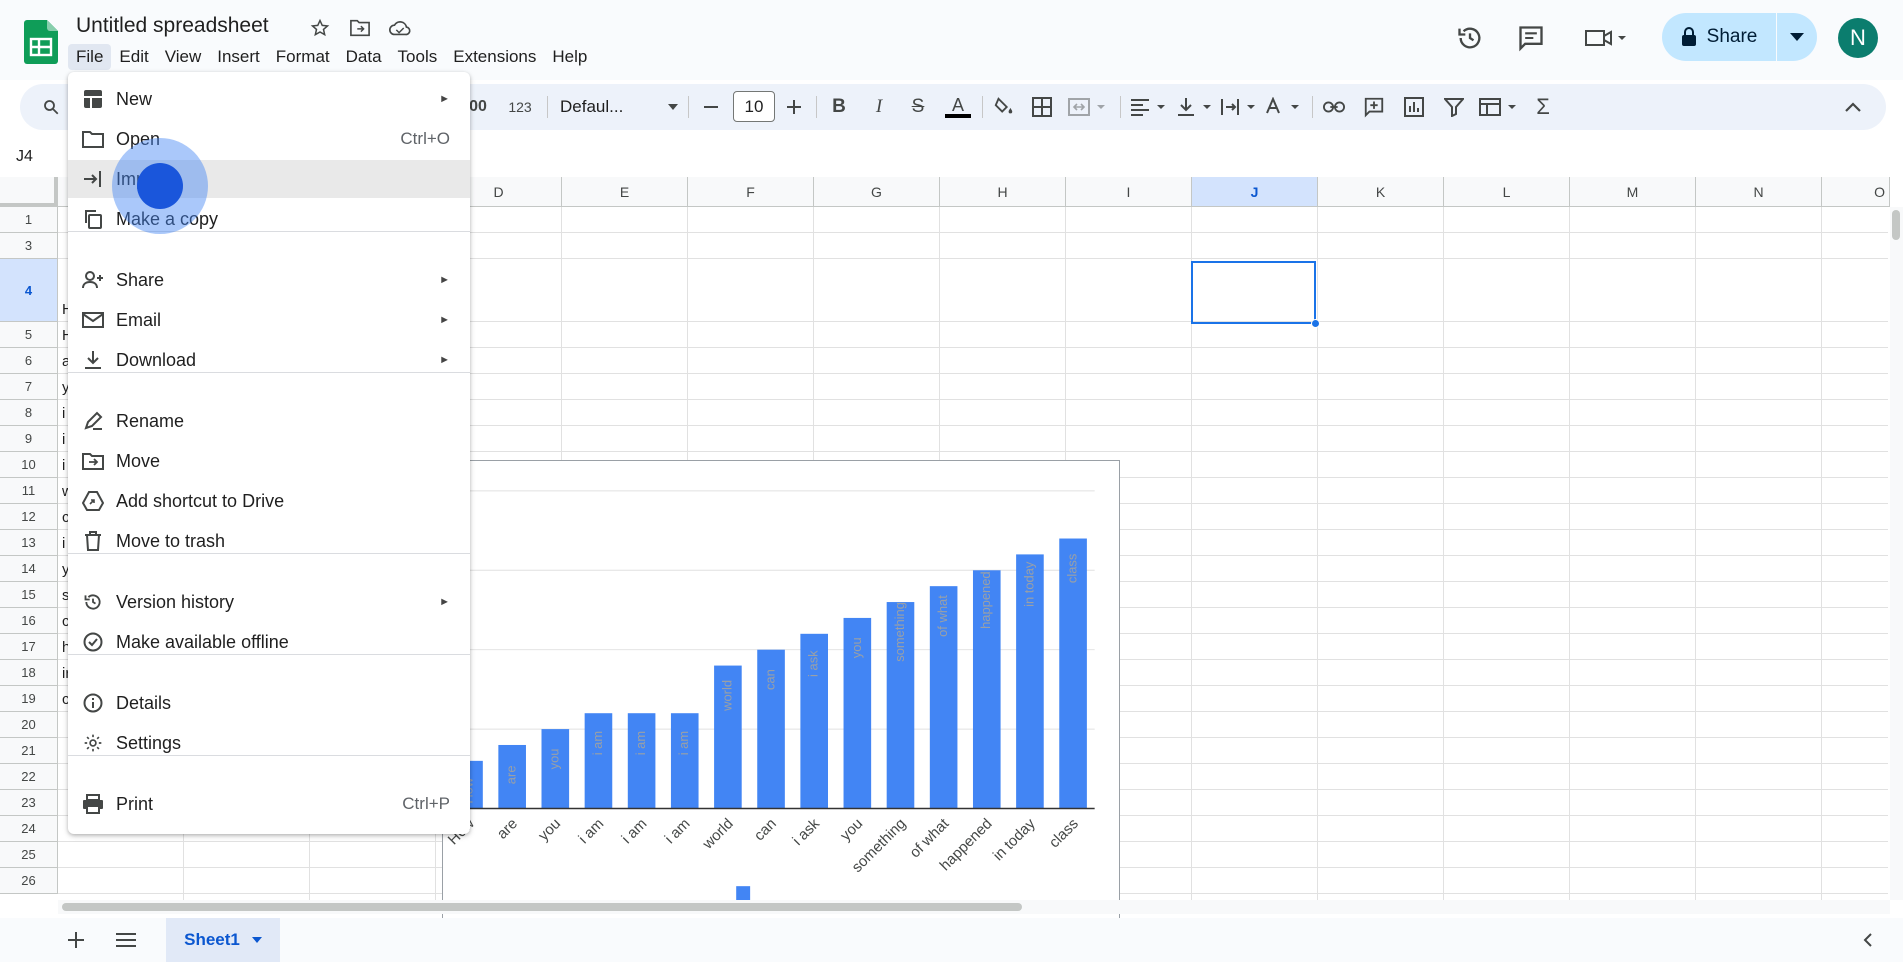 This screenshot has height=962, width=1903. What do you see at coordinates (625, 192) in the screenshot?
I see `column-header-e: E` at bounding box center [625, 192].